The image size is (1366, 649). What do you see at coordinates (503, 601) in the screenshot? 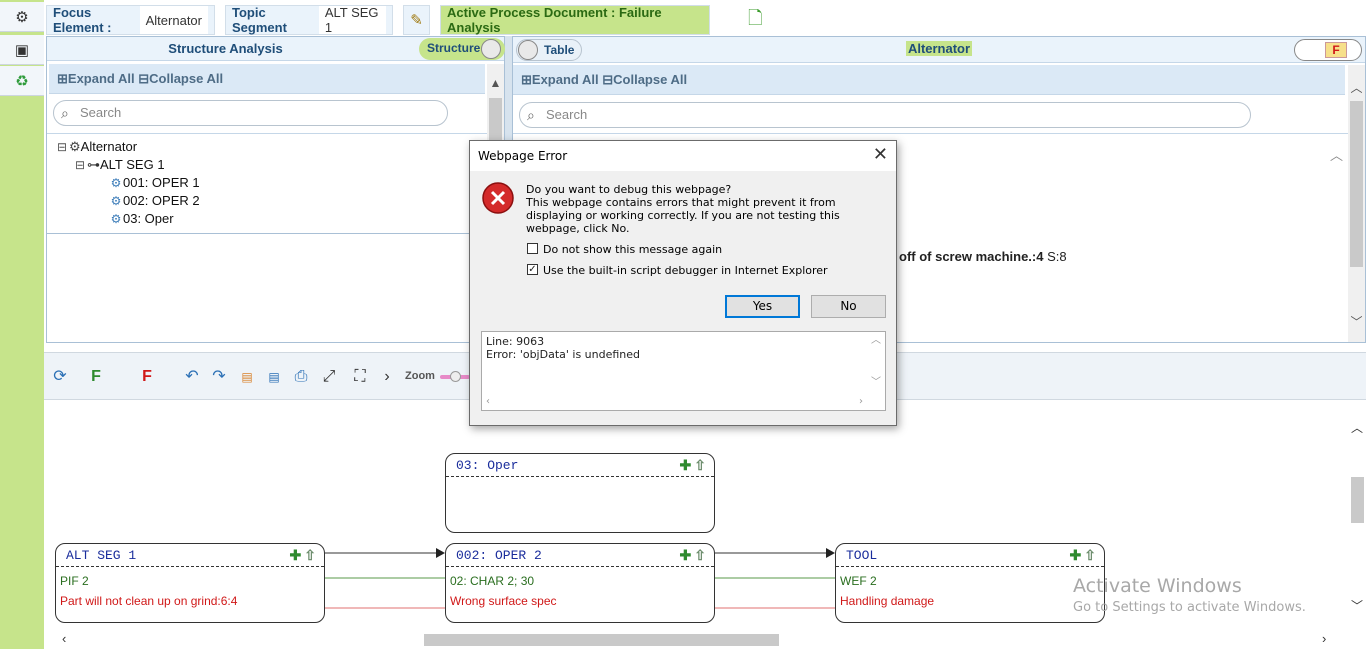
I see `node-failure-text: Wrong surface spec` at bounding box center [503, 601].